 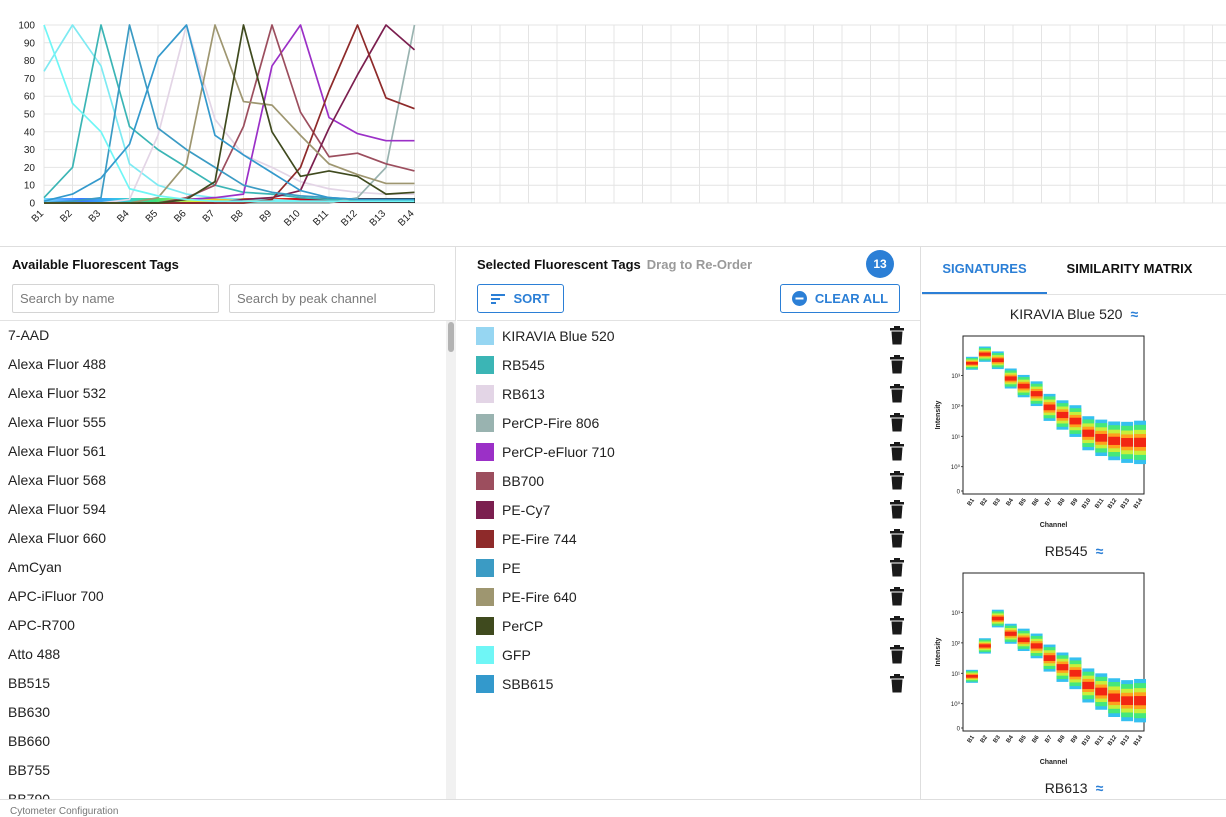 What do you see at coordinates (998, 739) in the screenshot?
I see `plot-x-tick-label: B3` at bounding box center [998, 739].